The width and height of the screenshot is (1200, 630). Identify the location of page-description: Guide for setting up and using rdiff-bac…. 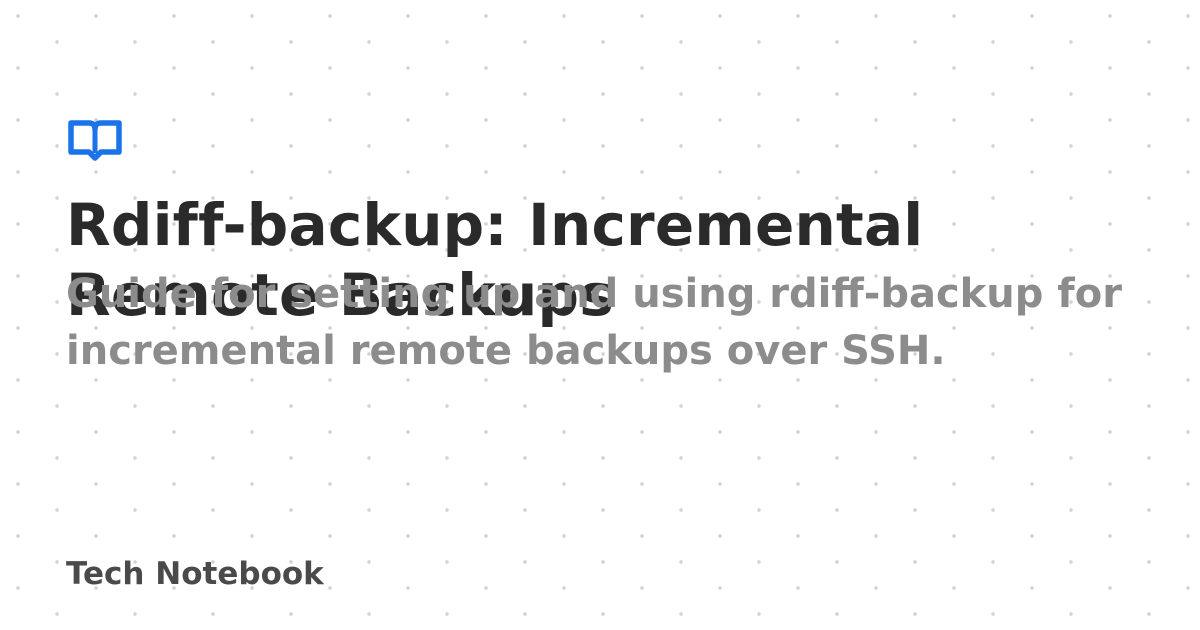
(594, 322).